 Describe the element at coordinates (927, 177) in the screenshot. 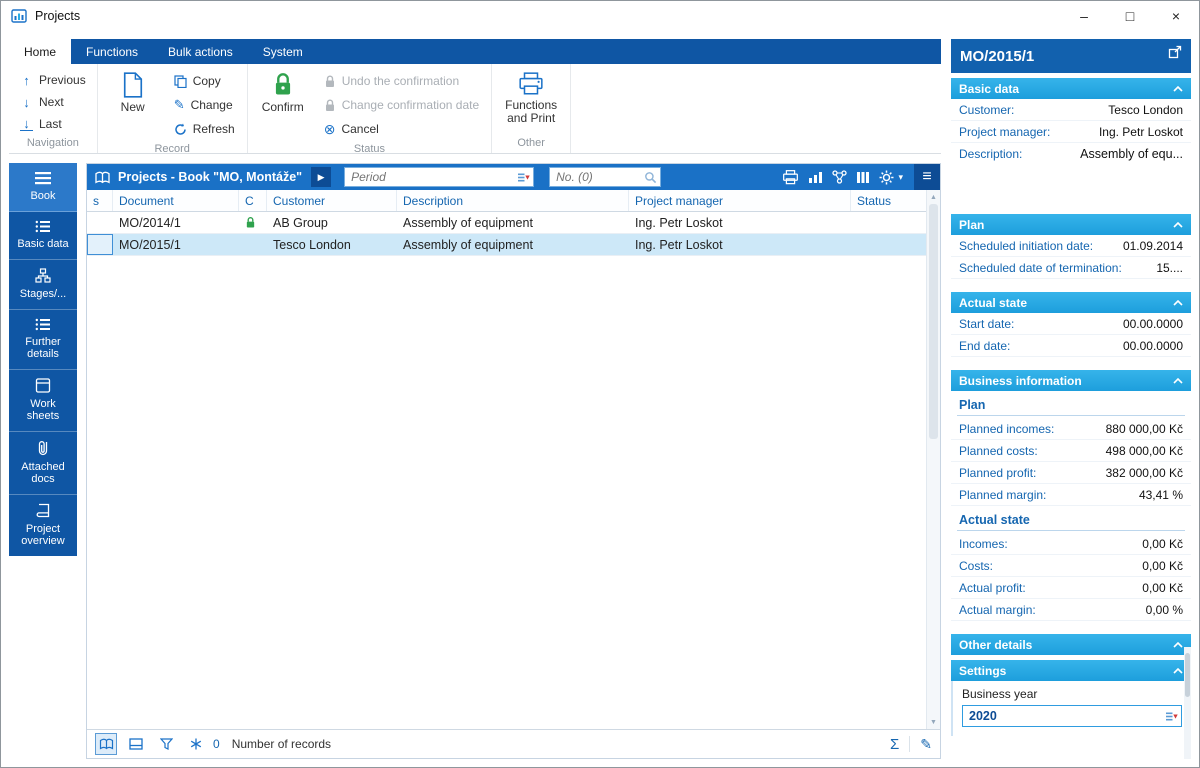

I see `list-menu-button: ≡` at that location.